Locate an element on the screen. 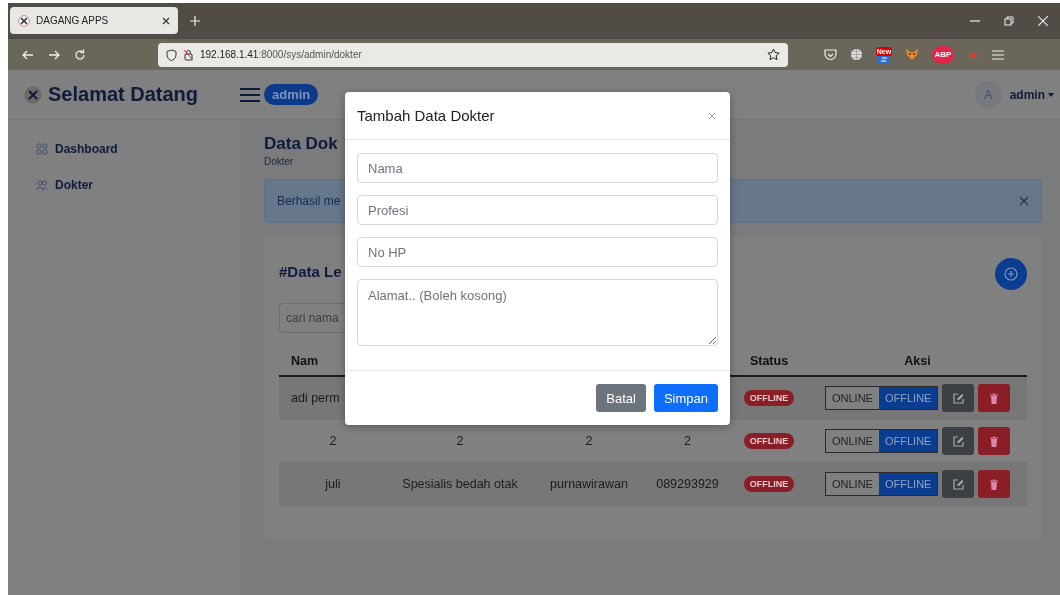 This screenshot has height=595, width=1060. save-button: Simpan is located at coordinates (685, 398).